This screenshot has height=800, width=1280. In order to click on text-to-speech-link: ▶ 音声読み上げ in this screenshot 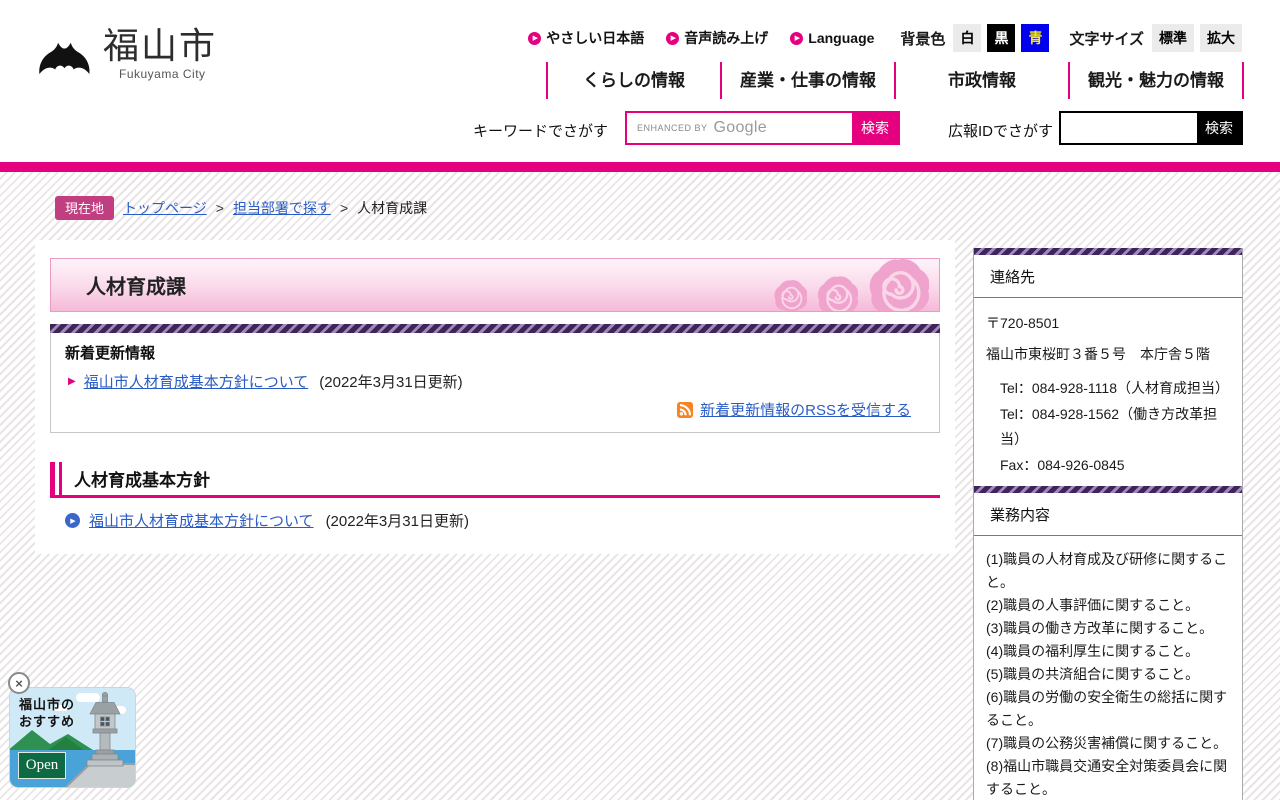, I will do `click(717, 38)`.